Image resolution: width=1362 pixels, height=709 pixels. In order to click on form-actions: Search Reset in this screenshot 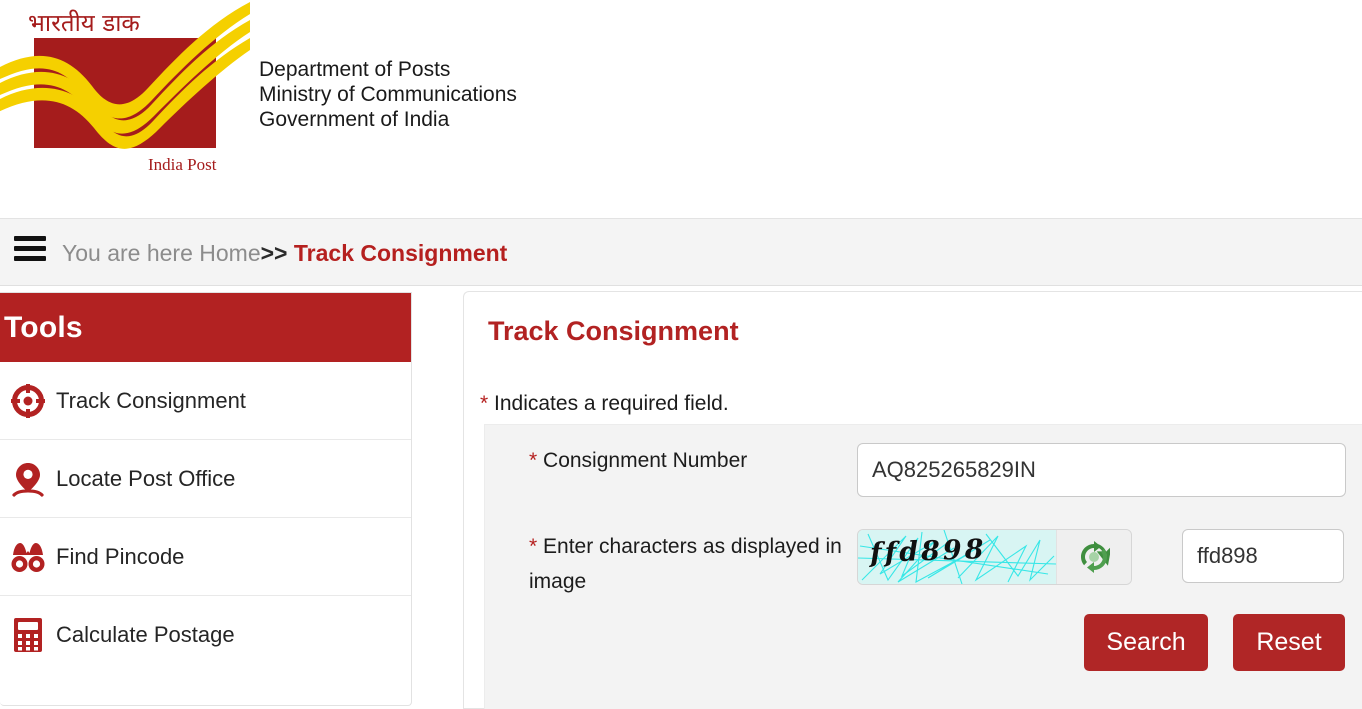, I will do `click(923, 642)`.